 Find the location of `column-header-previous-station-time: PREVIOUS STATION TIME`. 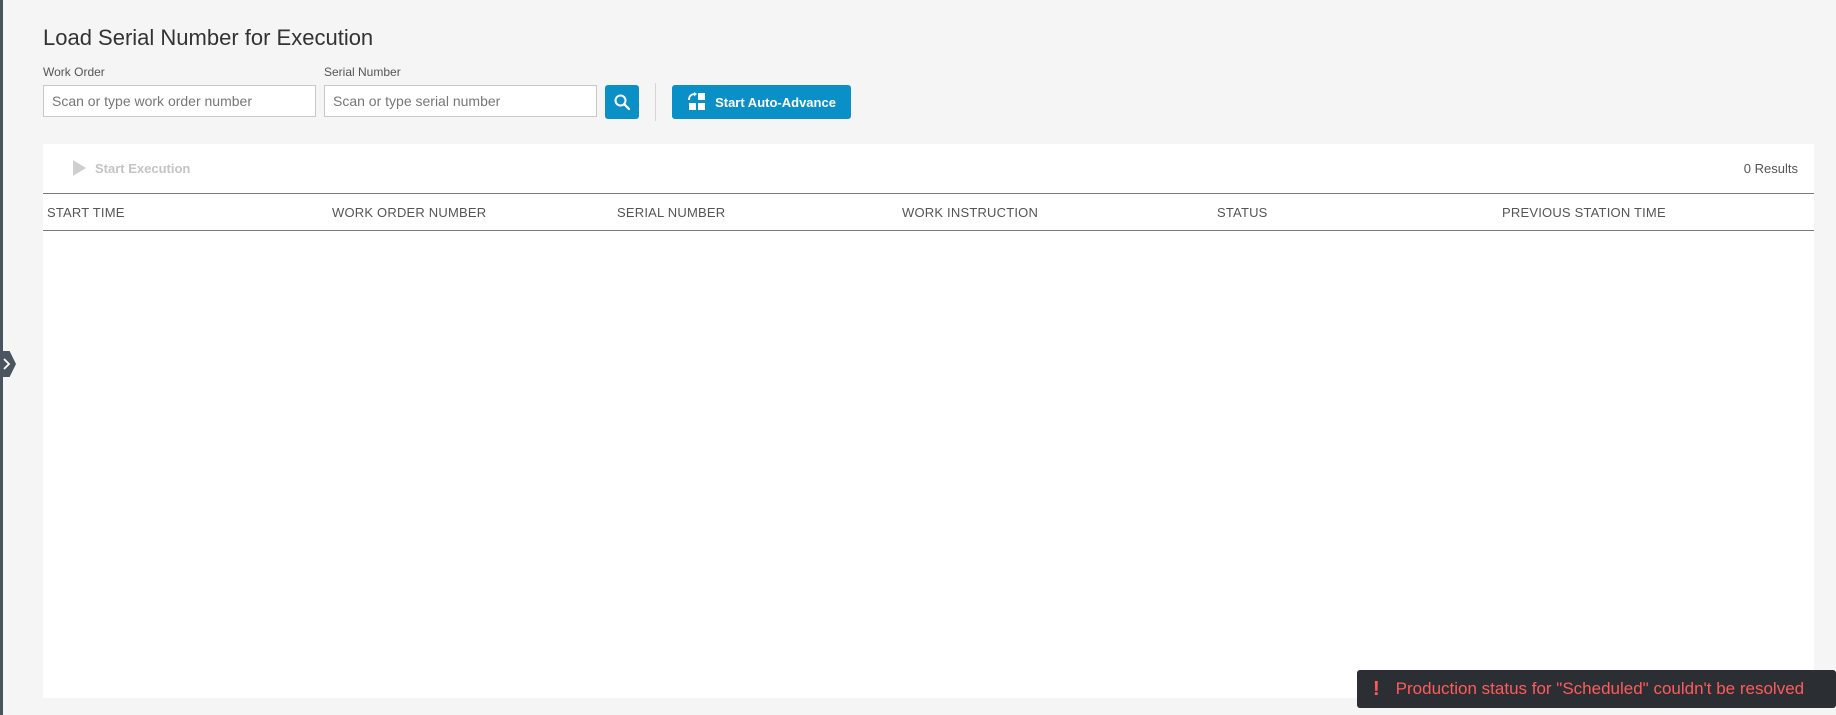

column-header-previous-station-time: PREVIOUS STATION TIME is located at coordinates (1584, 212).